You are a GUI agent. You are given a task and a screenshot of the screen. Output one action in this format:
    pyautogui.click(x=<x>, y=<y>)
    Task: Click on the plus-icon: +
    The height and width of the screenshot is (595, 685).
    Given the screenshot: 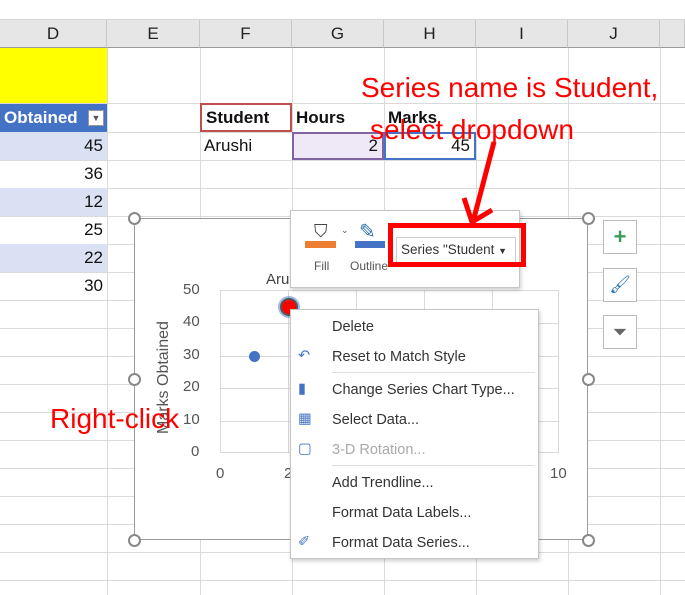 What is the action you would take?
    pyautogui.click(x=620, y=236)
    